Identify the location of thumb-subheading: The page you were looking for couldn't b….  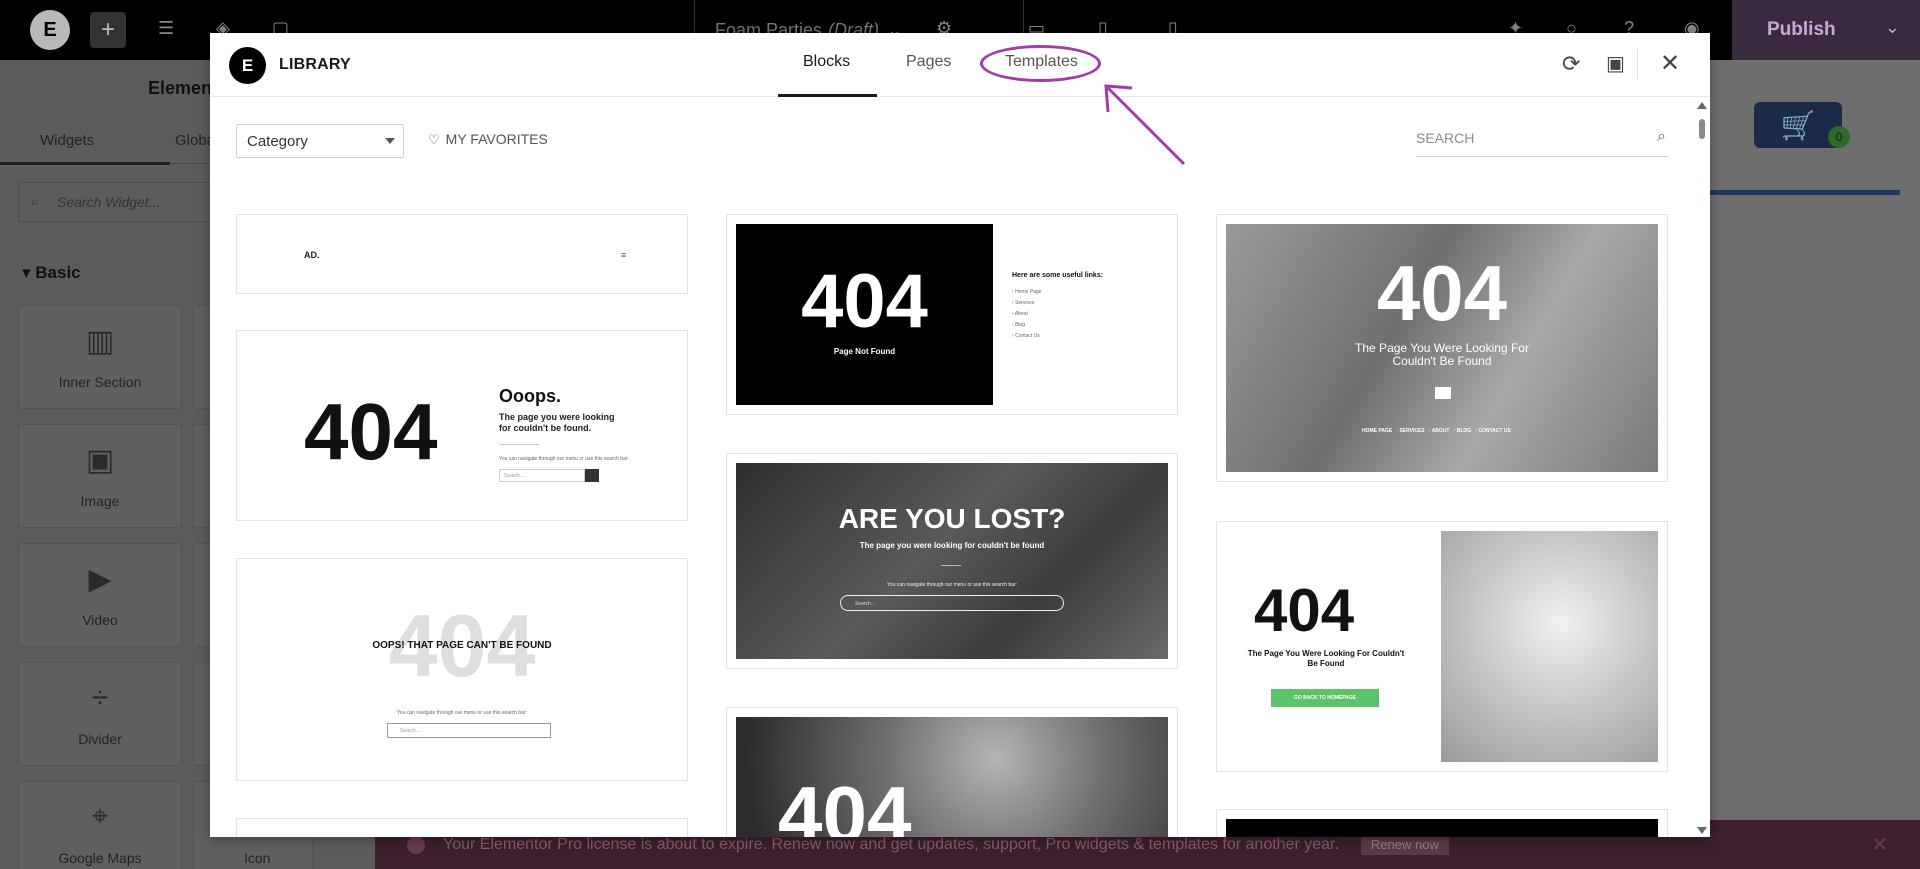
(557, 422).